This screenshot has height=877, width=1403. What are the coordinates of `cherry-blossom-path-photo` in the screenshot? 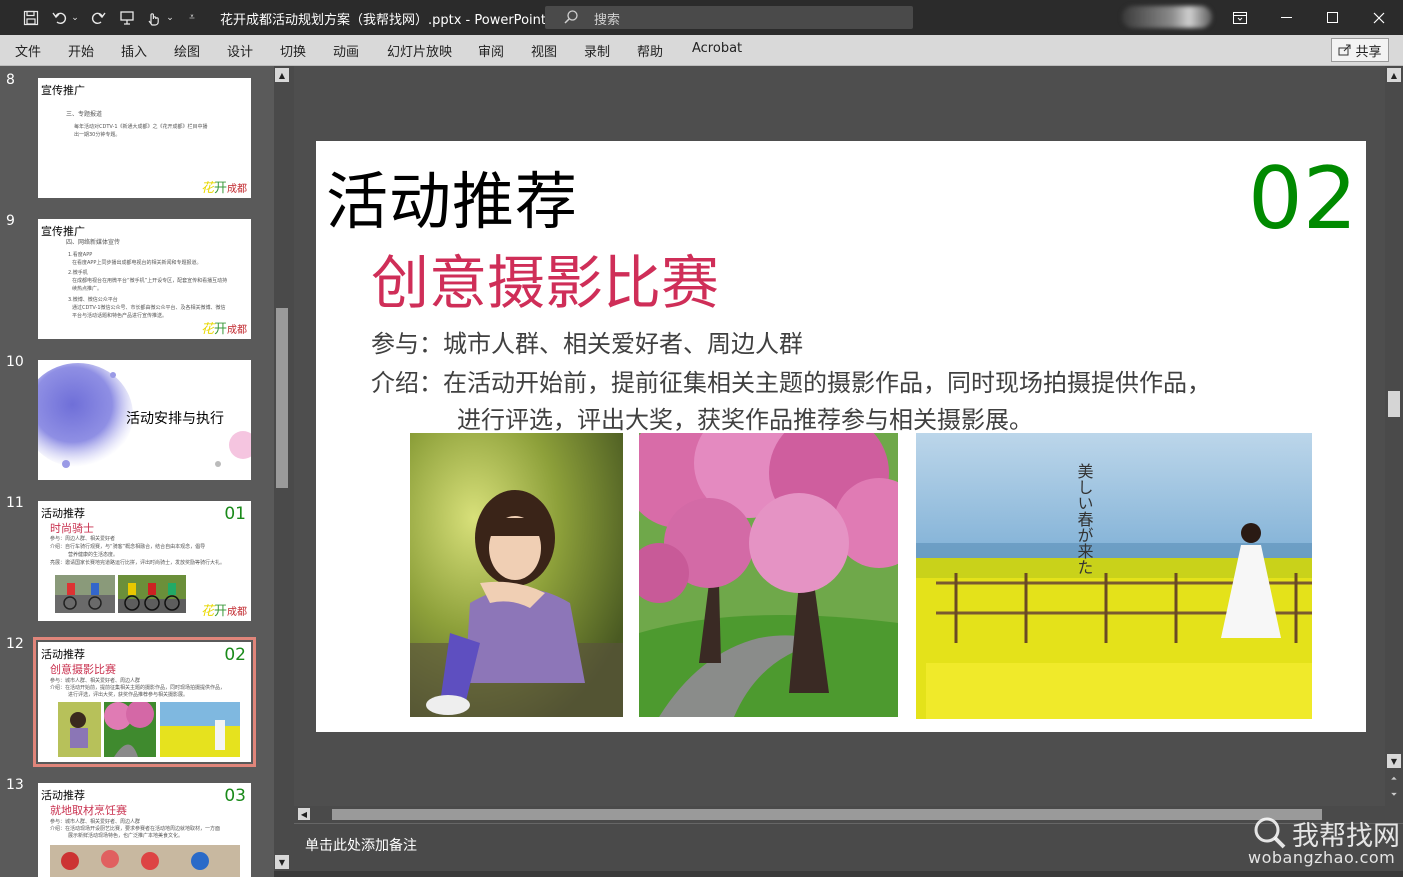 It's located at (768, 575).